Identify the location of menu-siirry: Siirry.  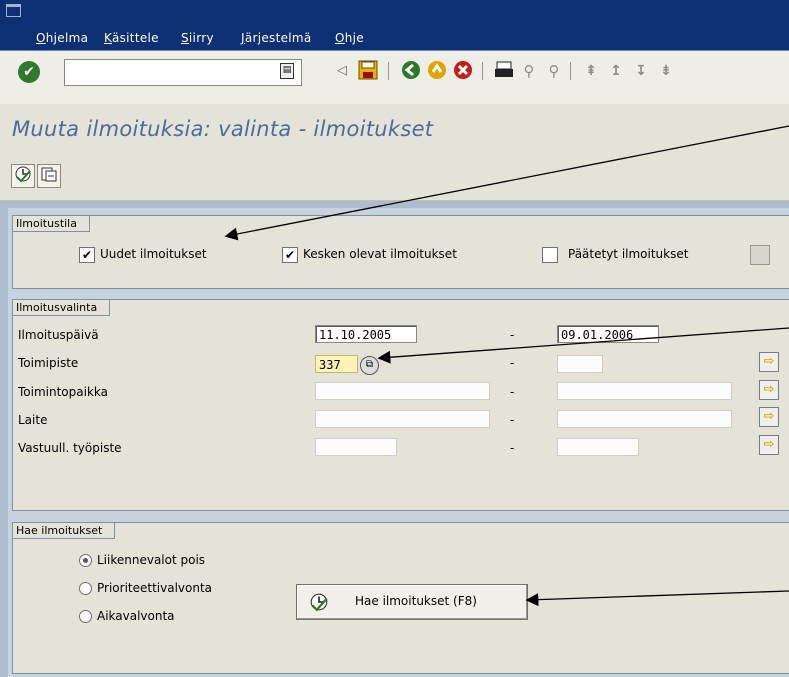
(197, 38).